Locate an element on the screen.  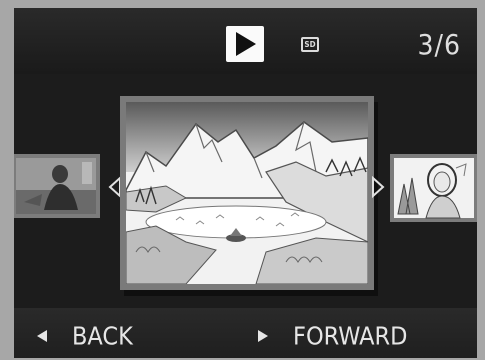
back-button: BACK is located at coordinates (84, 335).